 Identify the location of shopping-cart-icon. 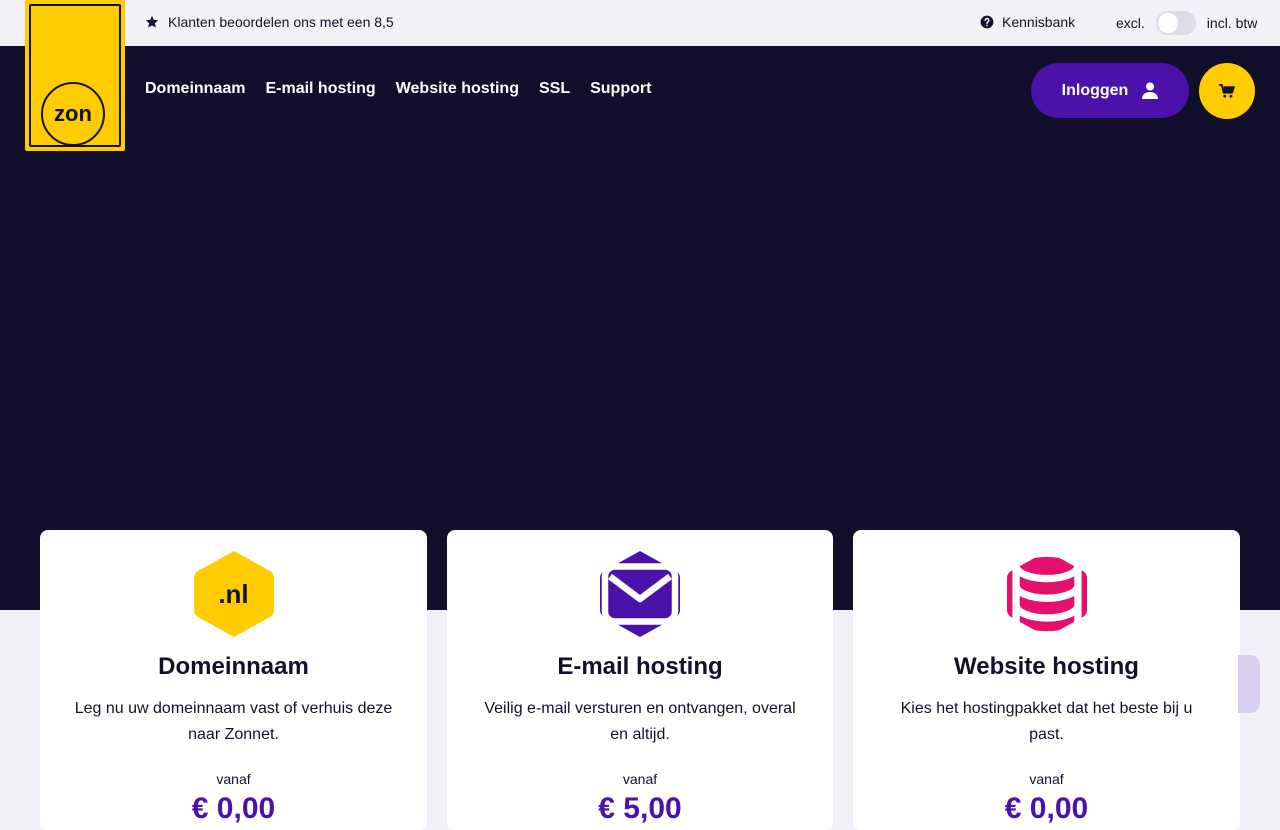
(1227, 91).